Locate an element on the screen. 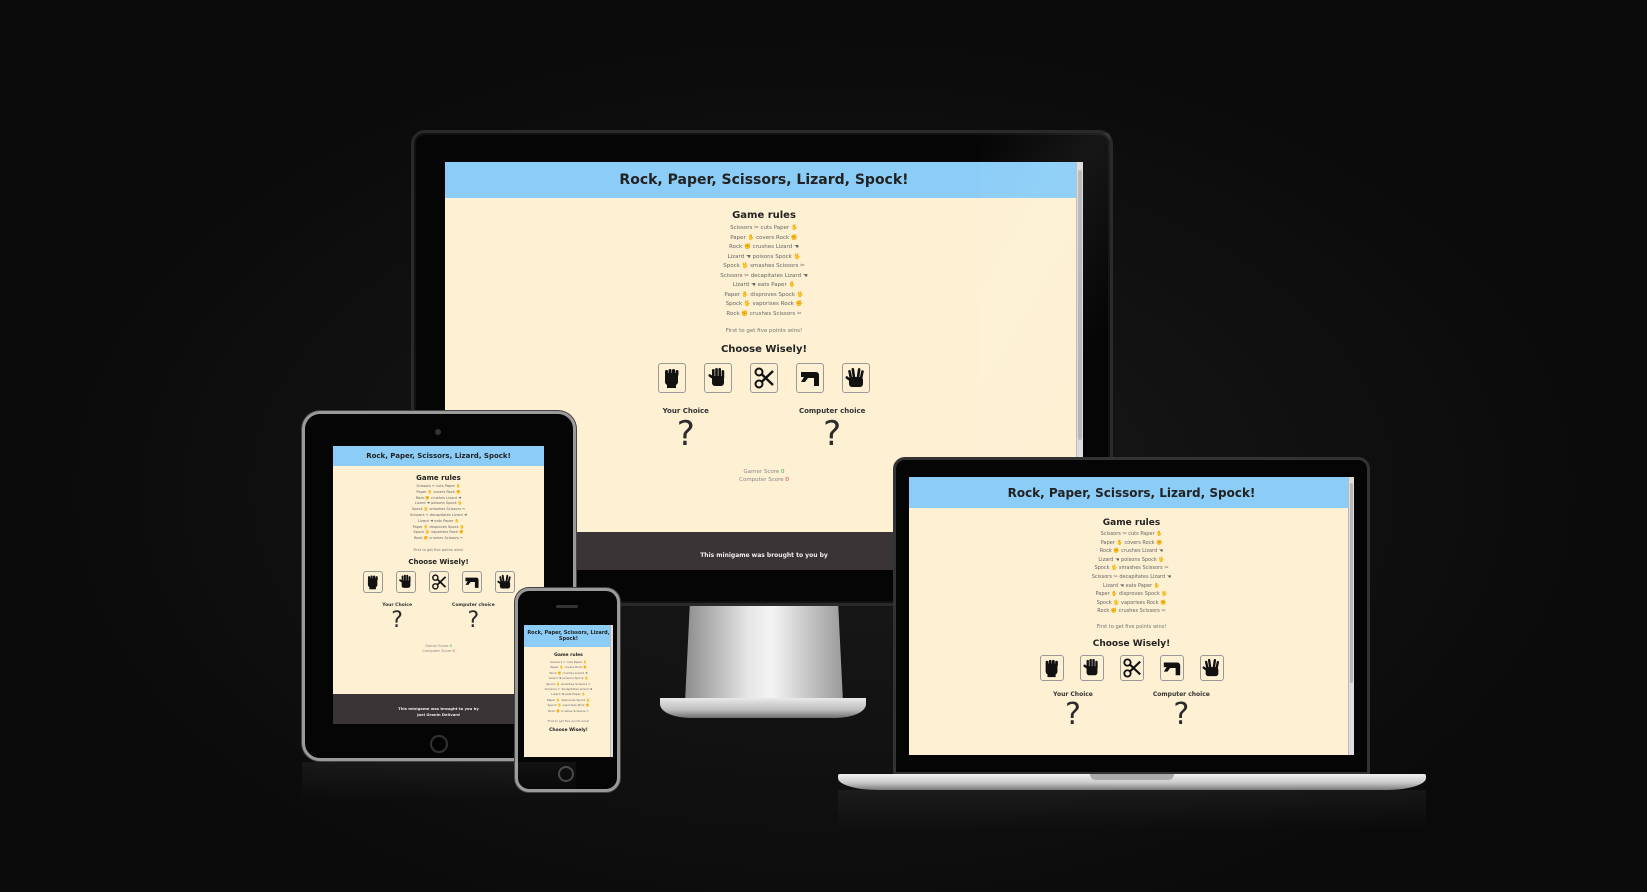 This screenshot has height=892, width=1647. computer-score: Computer Score 0 is located at coordinates (764, 480).